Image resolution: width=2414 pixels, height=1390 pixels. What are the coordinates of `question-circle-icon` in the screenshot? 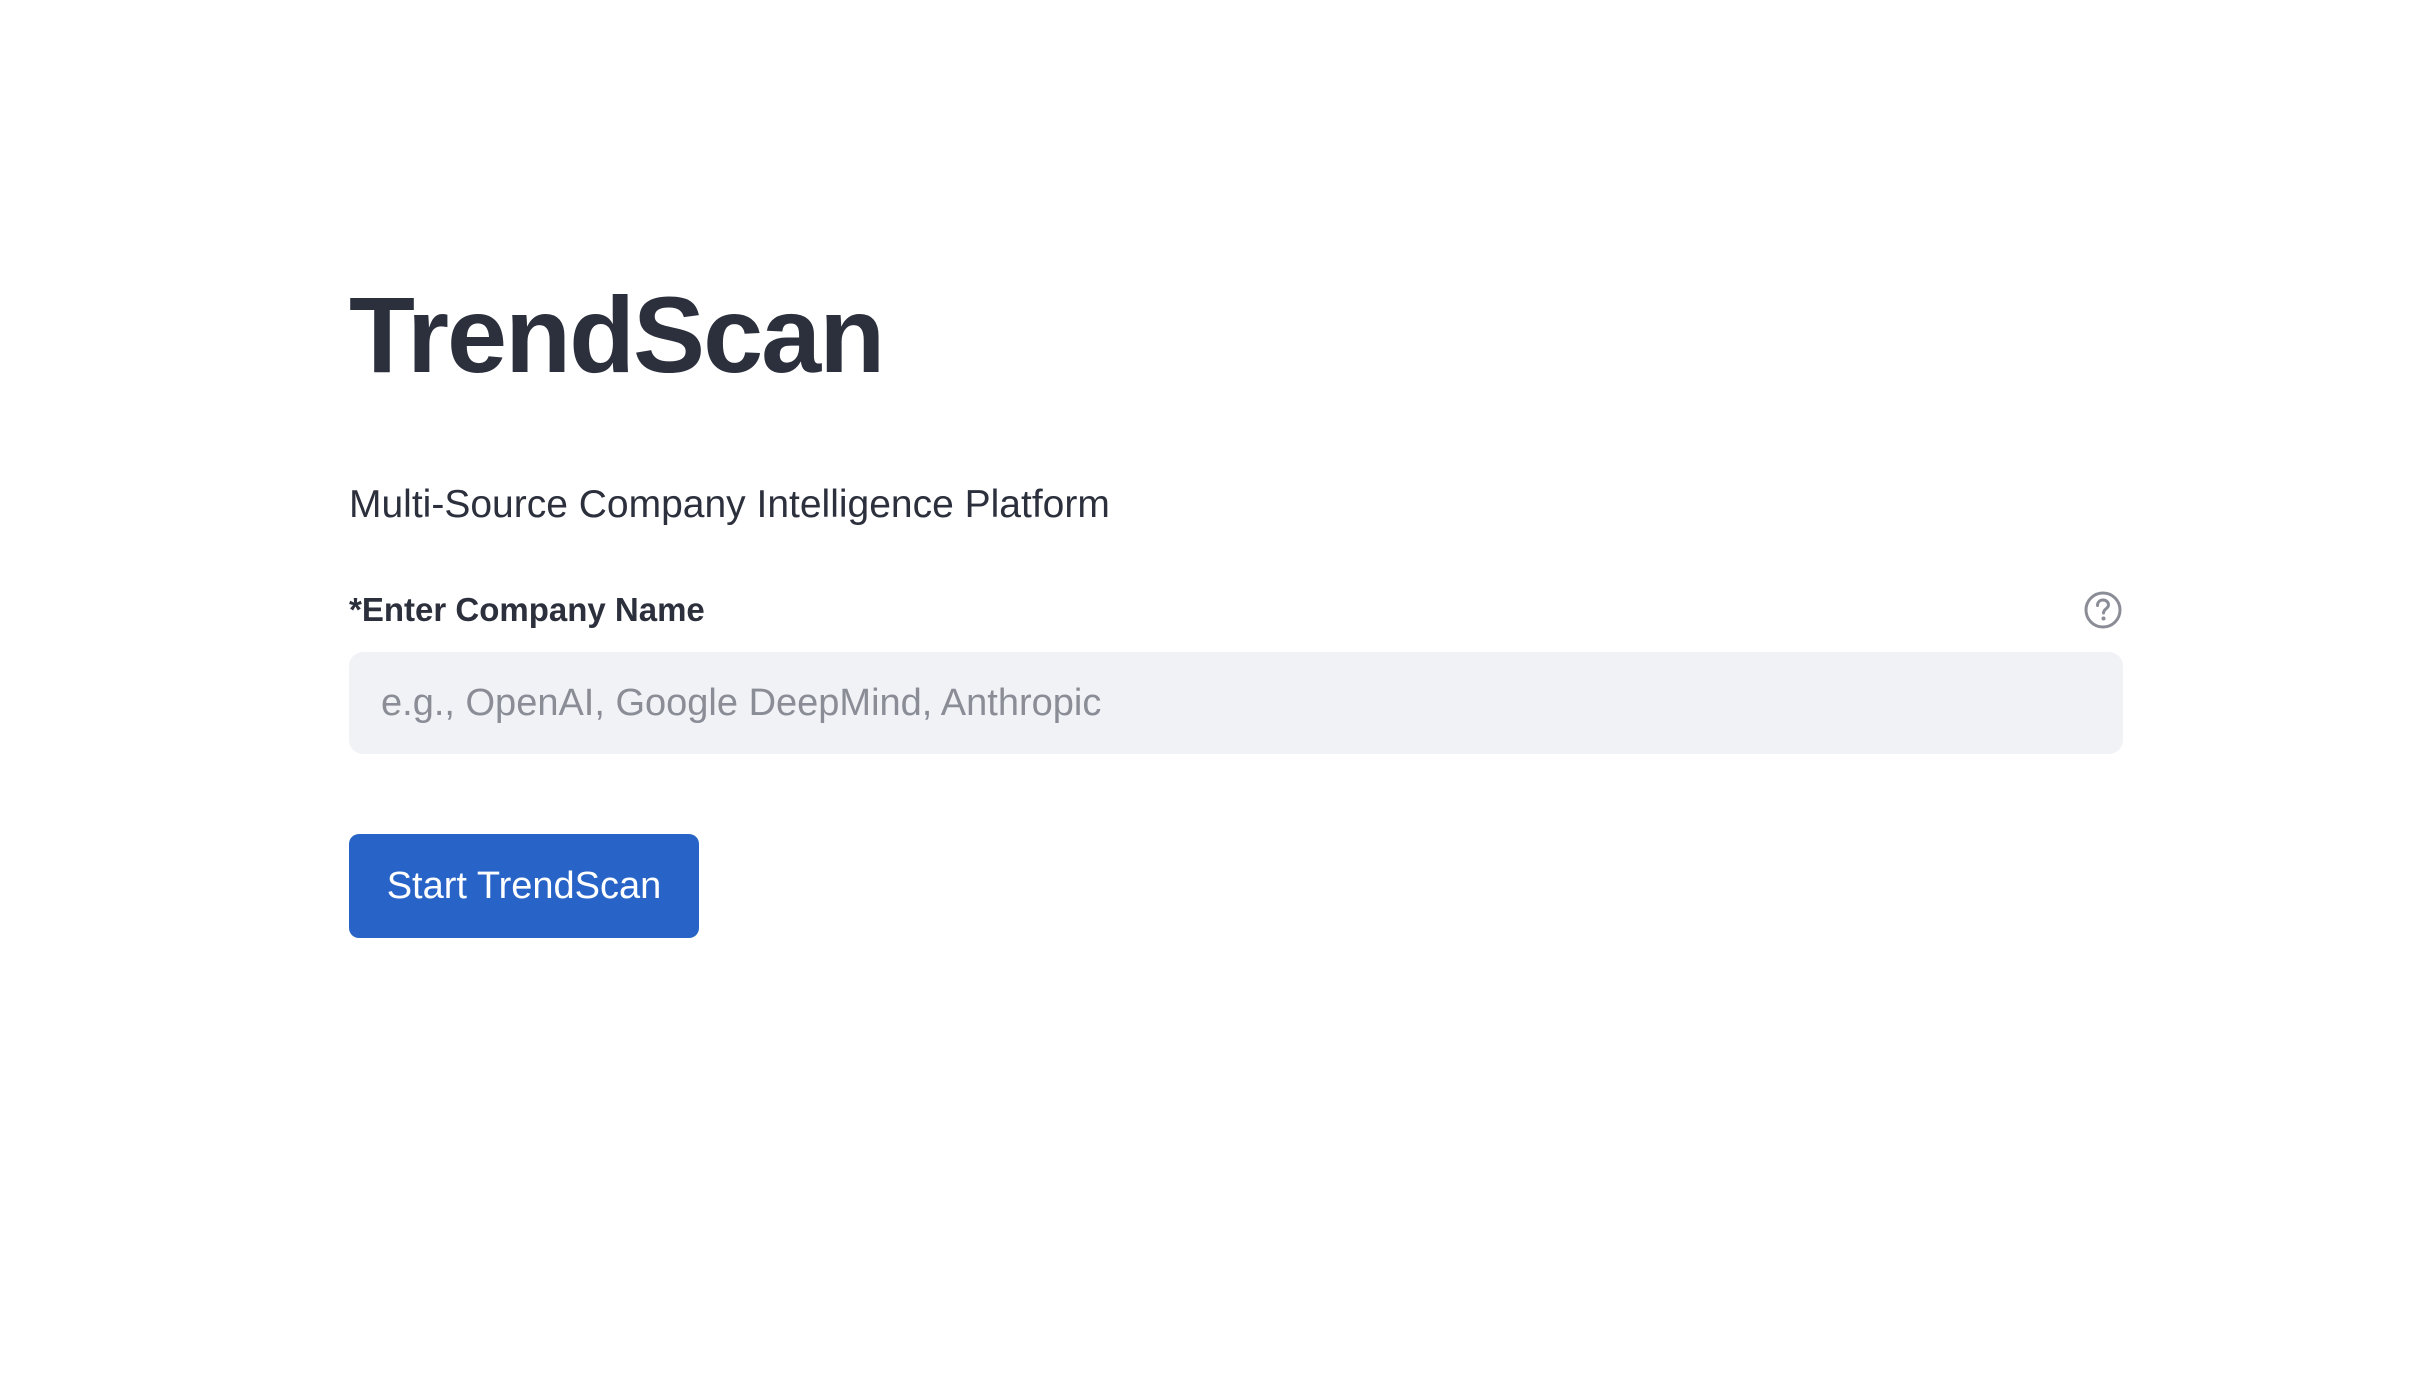 It's located at (2103, 610).